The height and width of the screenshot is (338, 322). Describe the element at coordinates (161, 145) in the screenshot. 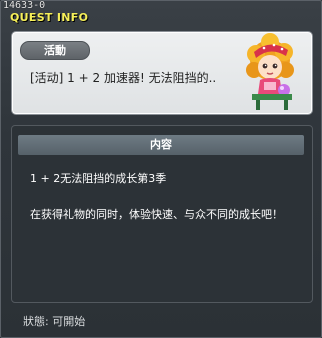

I see `content-header: 内容` at that location.